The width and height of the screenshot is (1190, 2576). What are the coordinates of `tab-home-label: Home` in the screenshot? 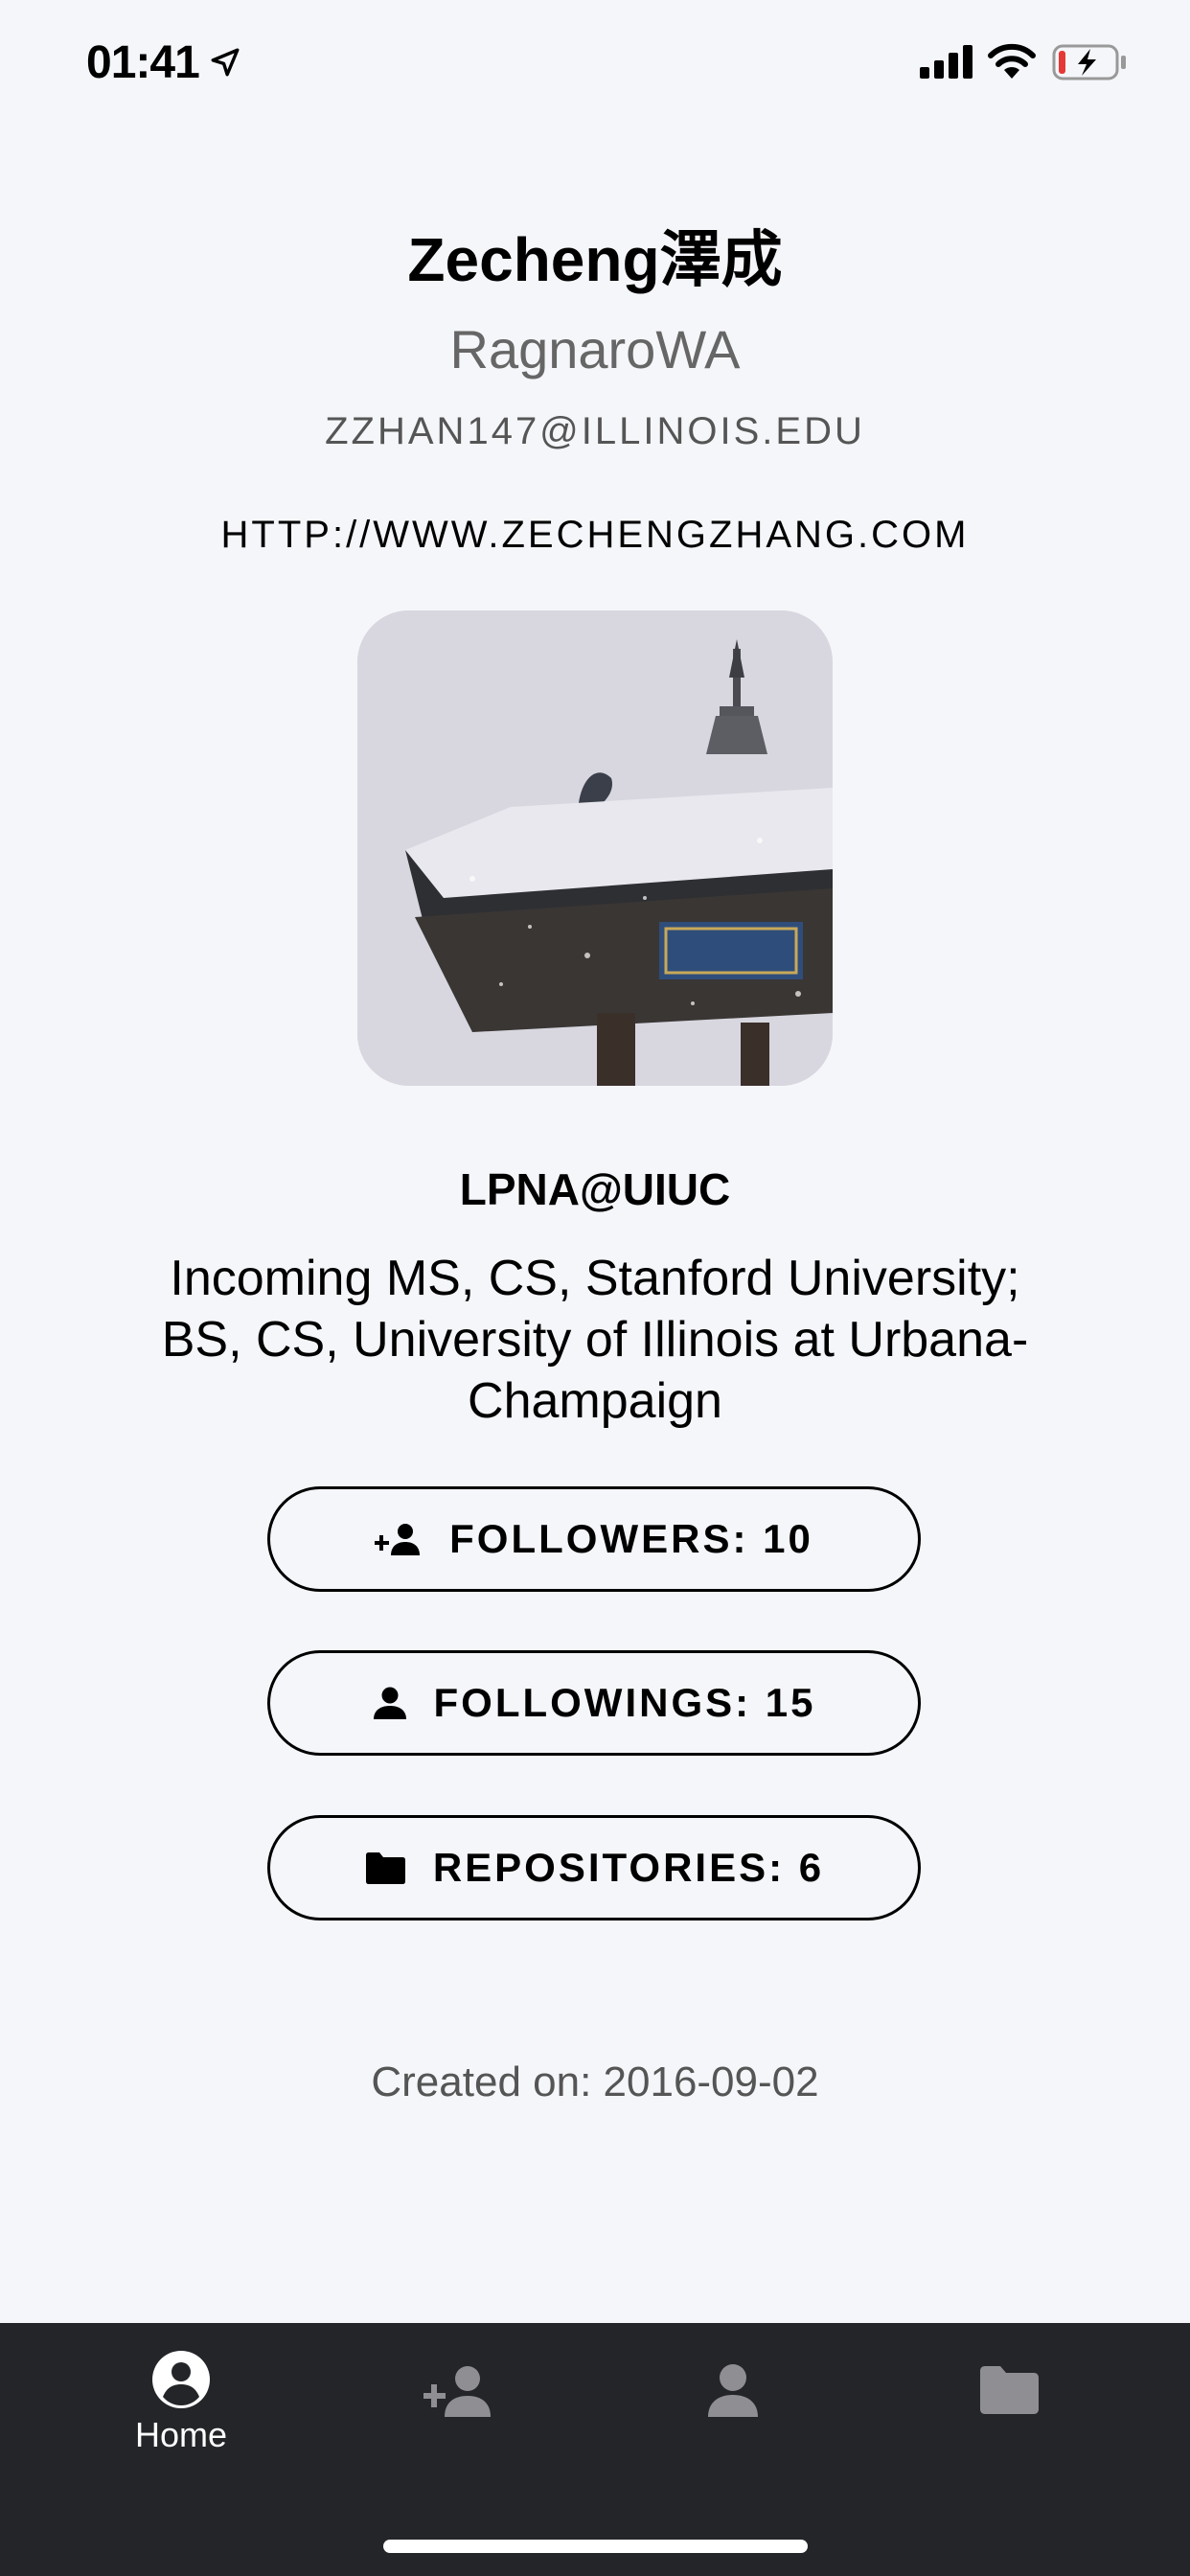 It's located at (181, 2434).